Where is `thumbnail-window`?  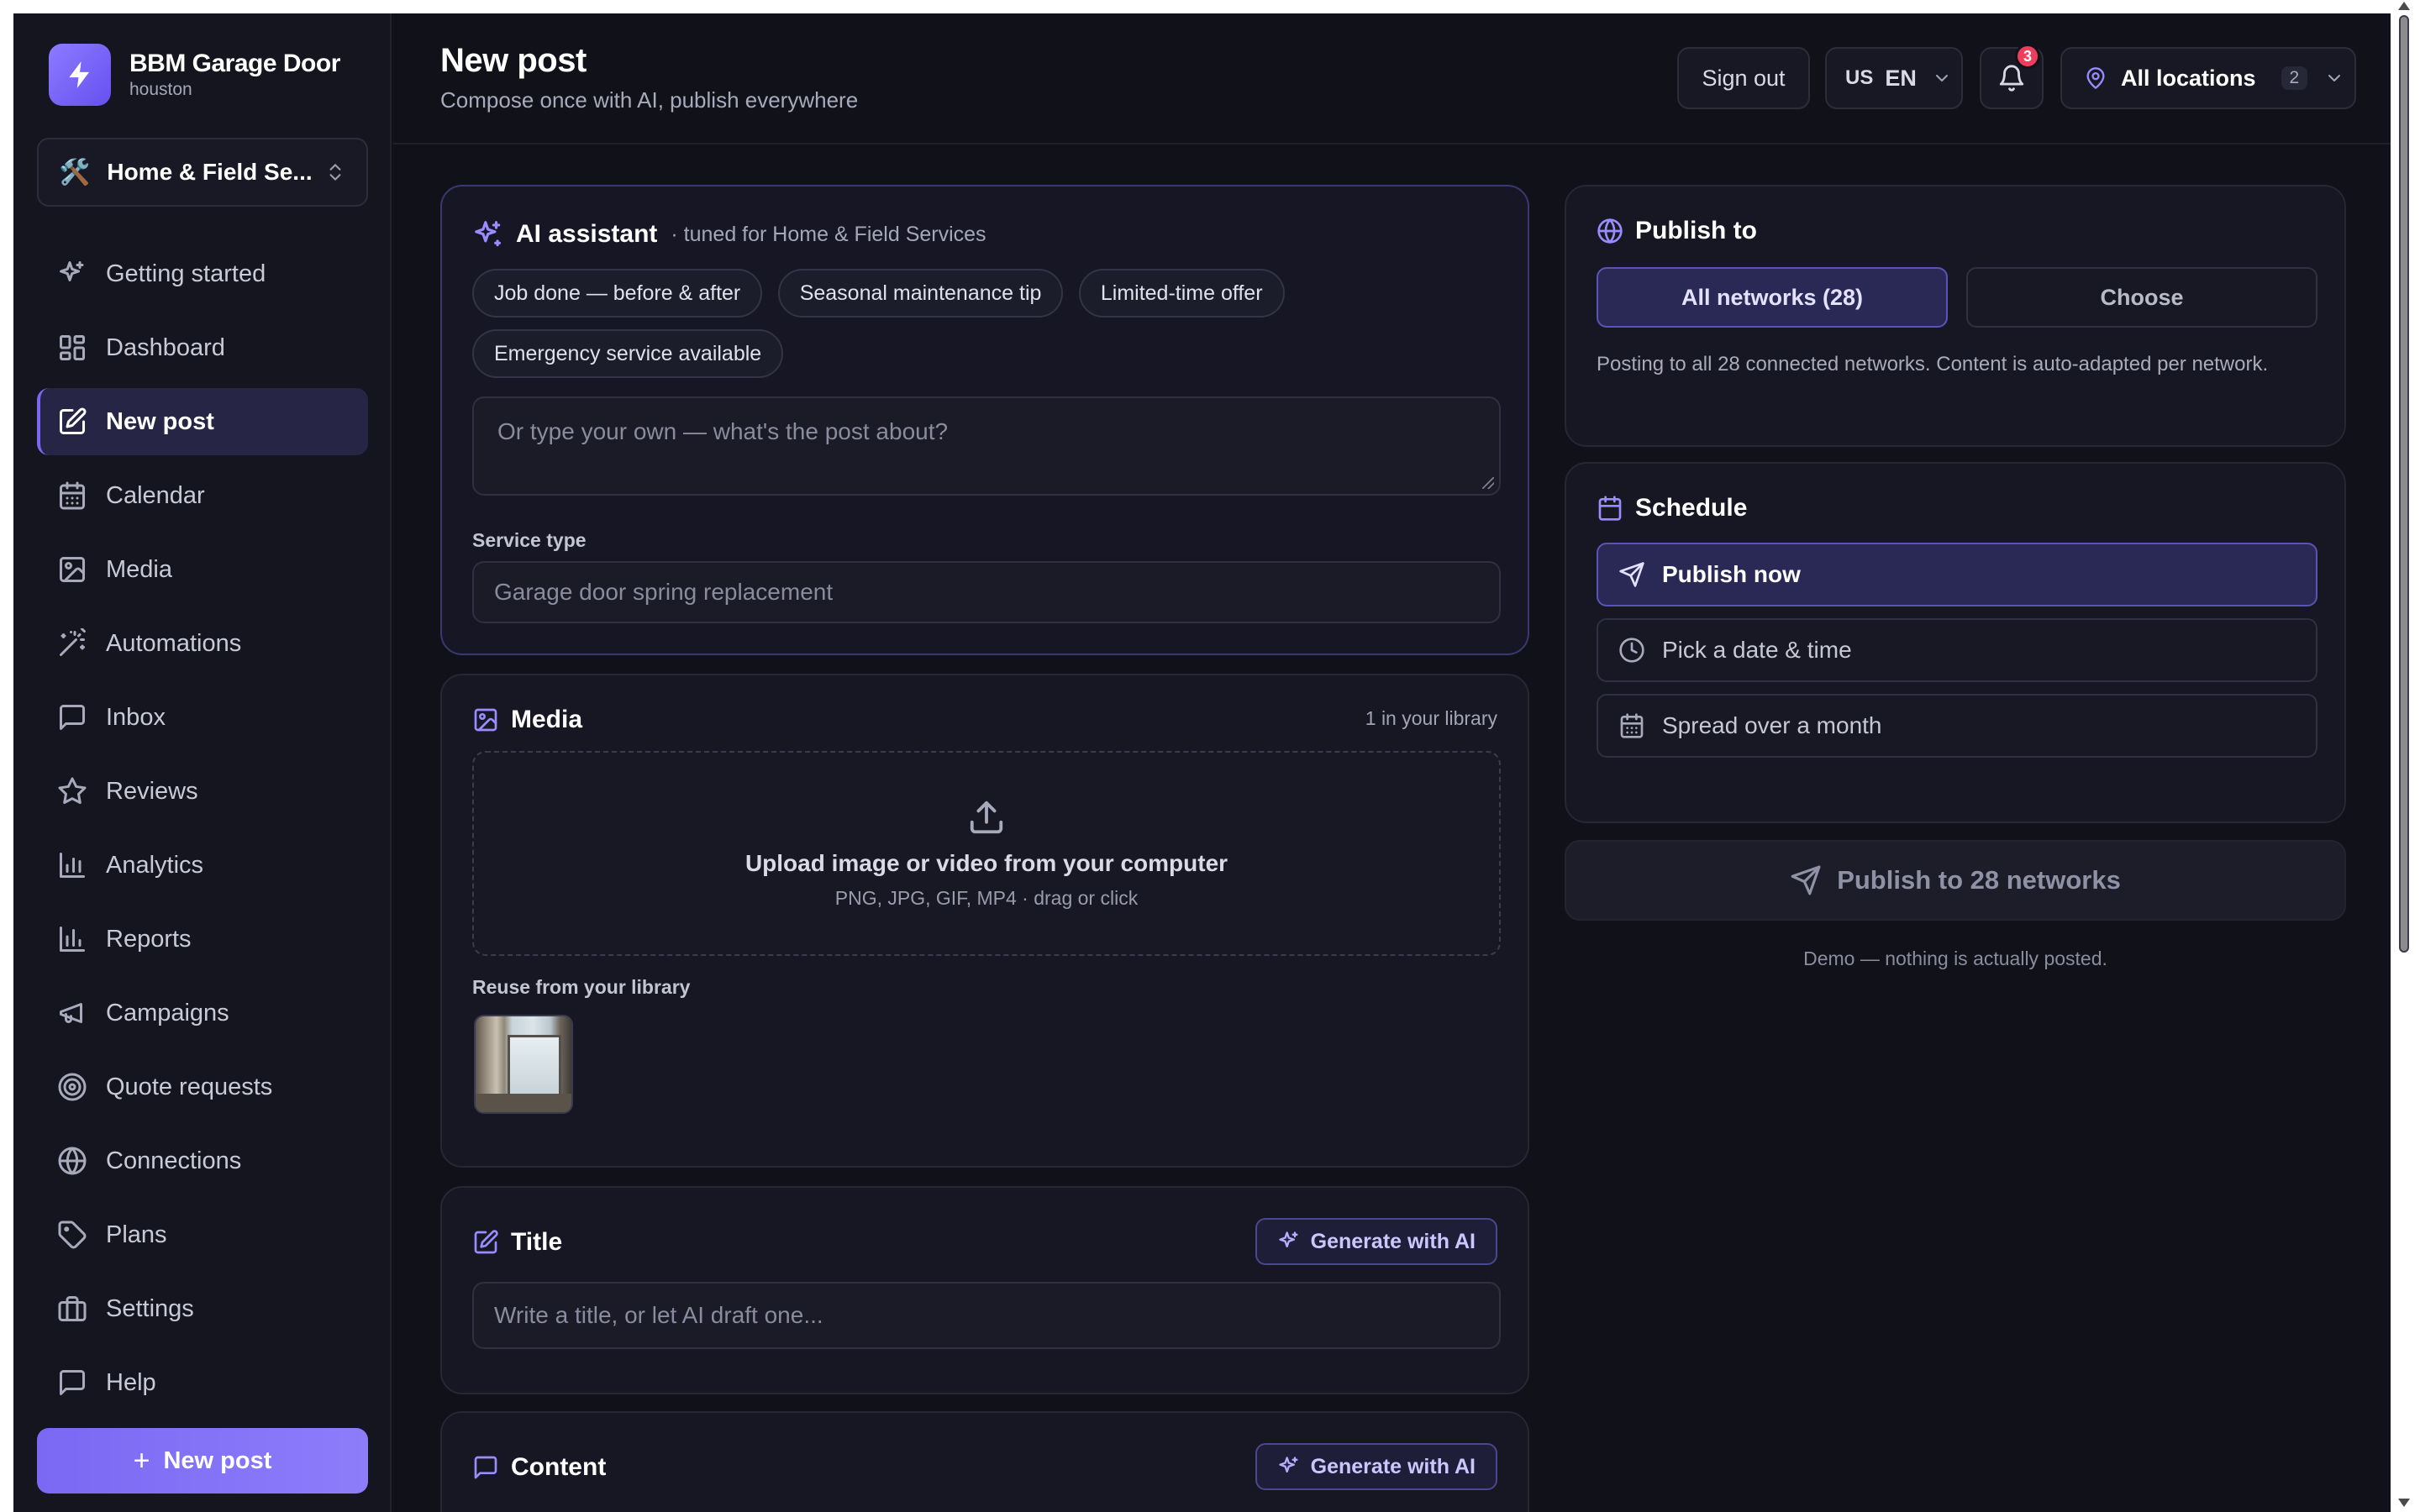 thumbnail-window is located at coordinates (534, 1066).